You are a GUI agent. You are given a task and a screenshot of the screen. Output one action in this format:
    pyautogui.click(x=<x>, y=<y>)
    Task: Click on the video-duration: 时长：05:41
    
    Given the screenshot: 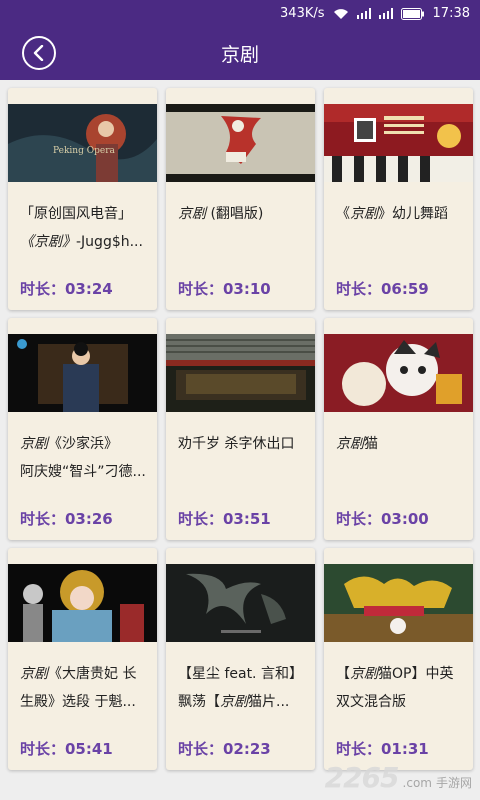 What is the action you would take?
    pyautogui.click(x=66, y=749)
    